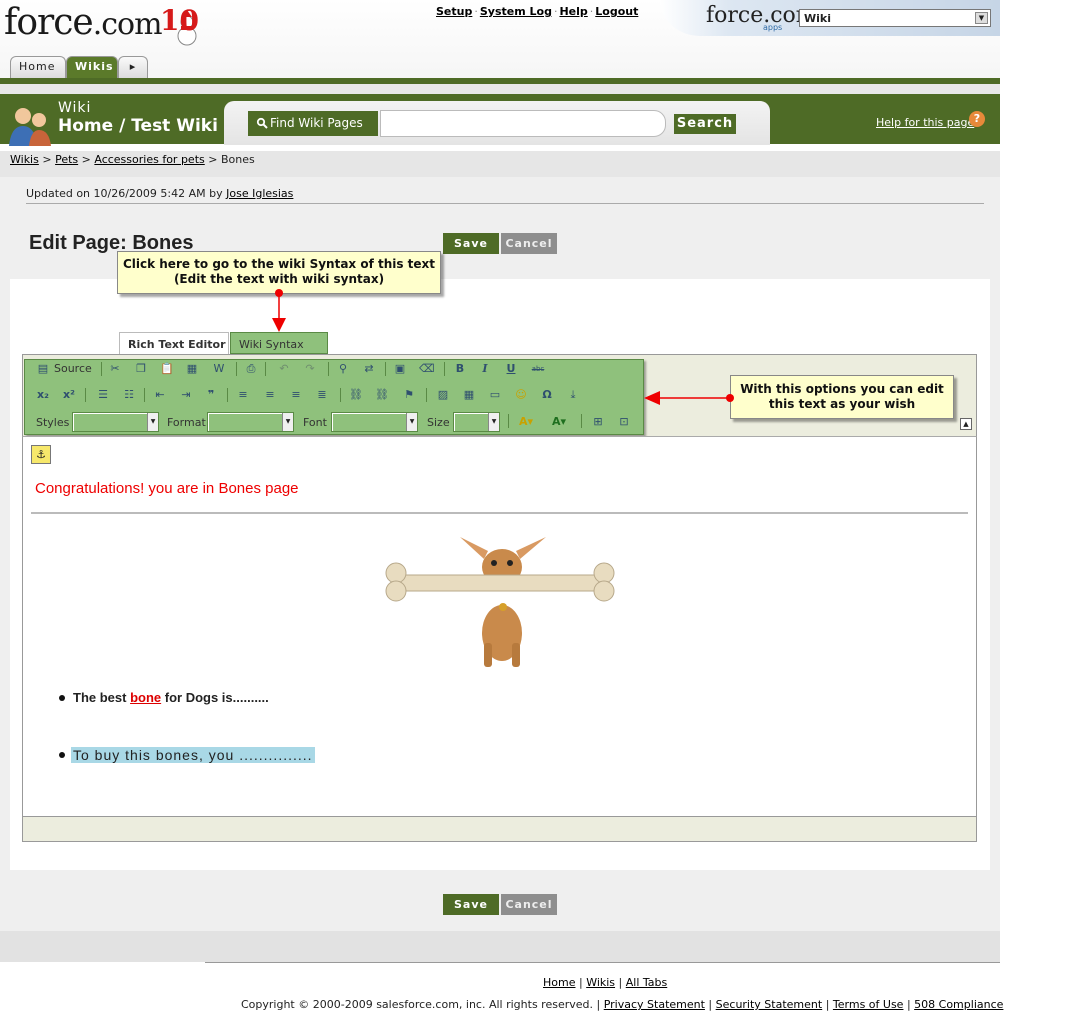  Describe the element at coordinates (598, 422) in the screenshot. I see `maximize-icon: ⊞` at that location.